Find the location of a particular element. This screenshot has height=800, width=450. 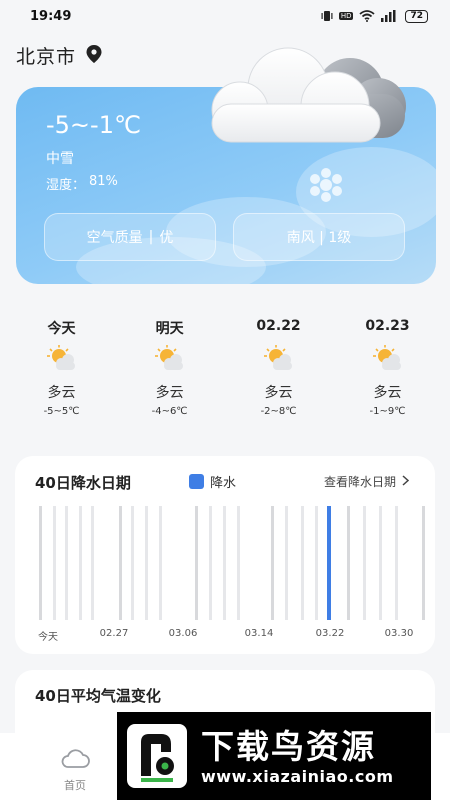

hd-badge: HD is located at coordinates (346, 16).